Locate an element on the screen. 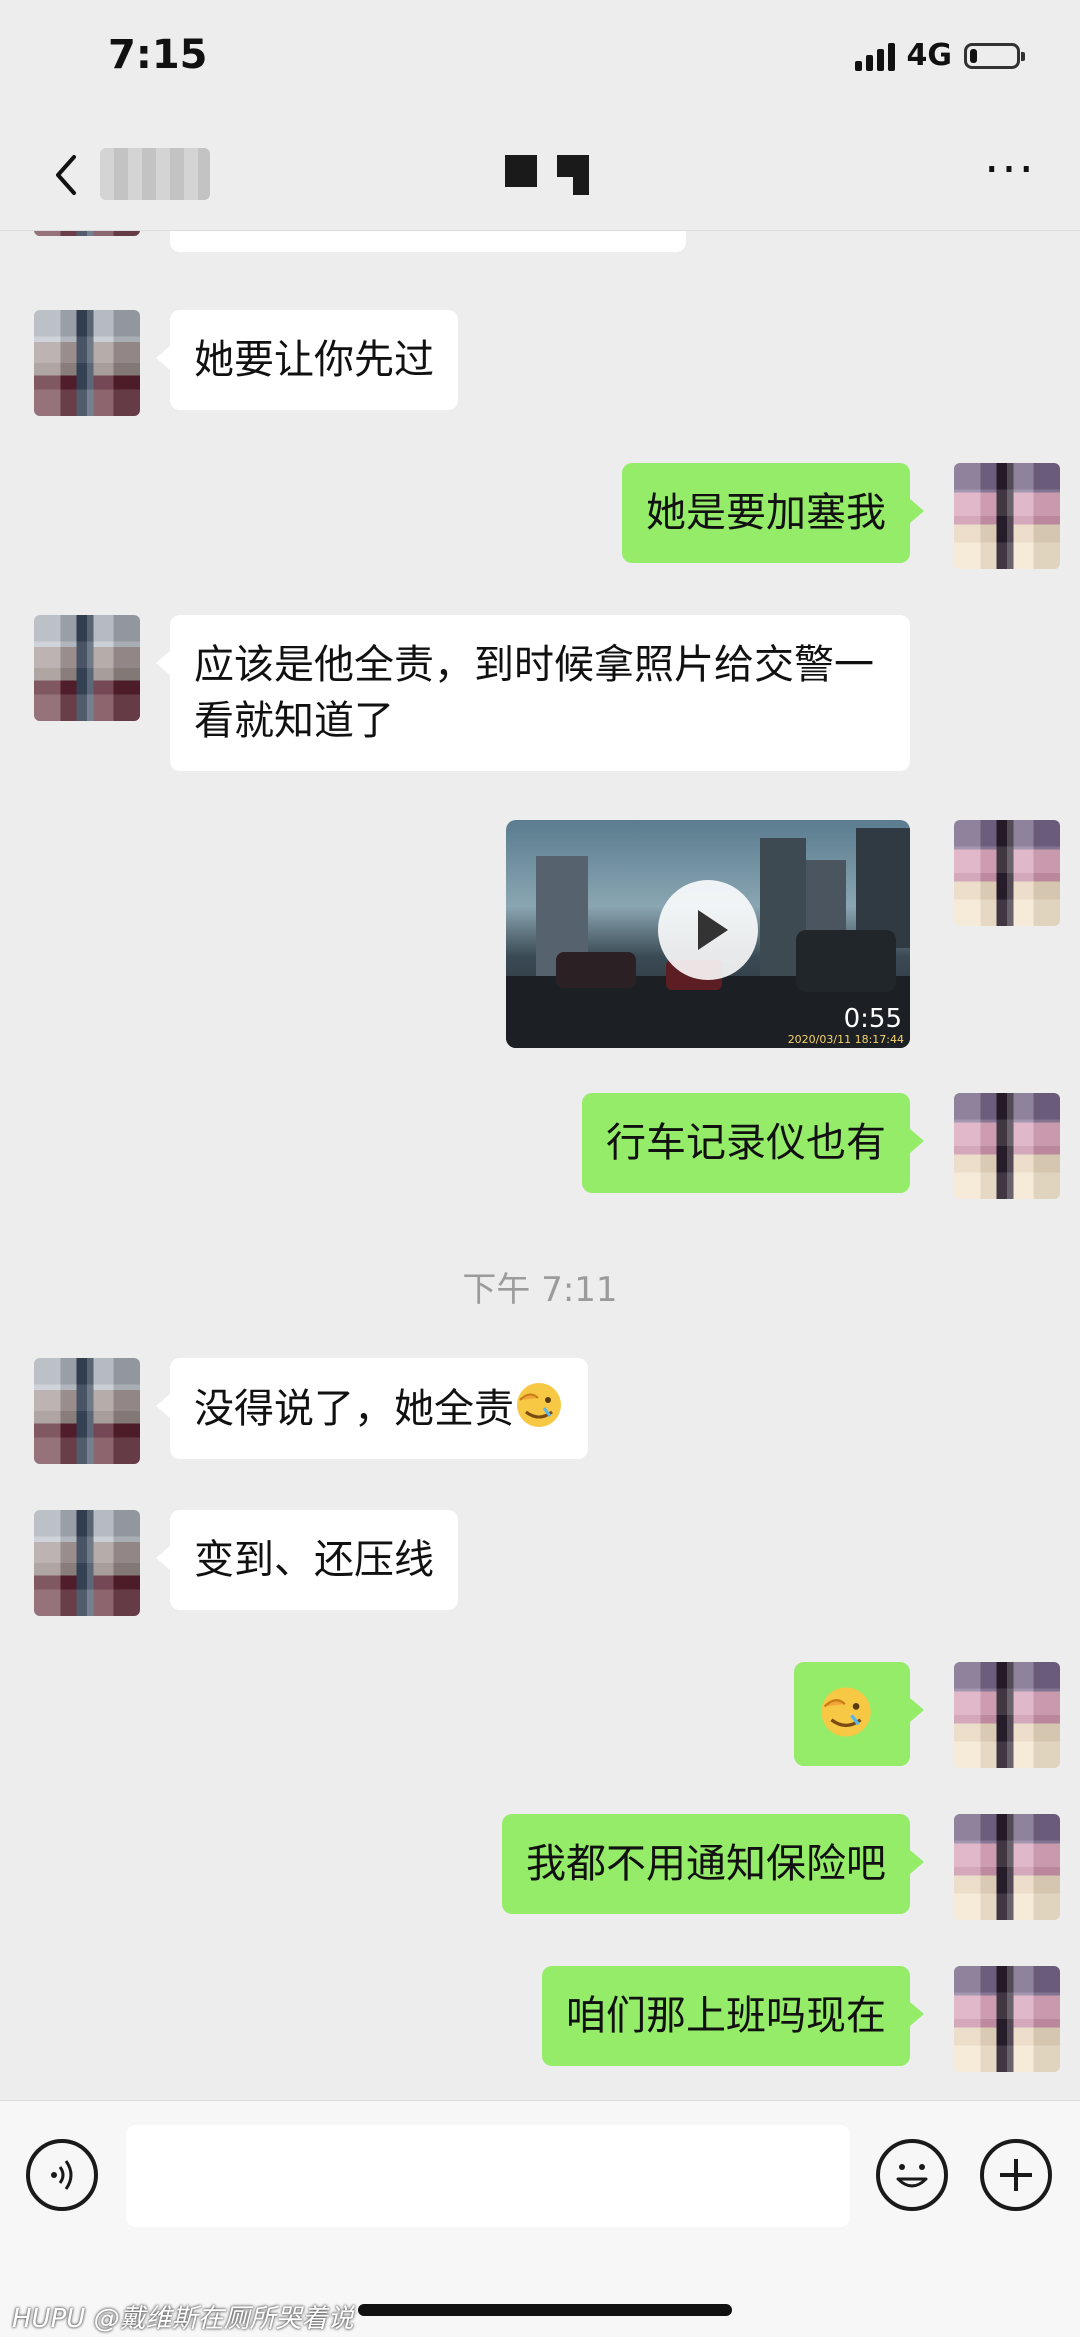  emoji-icon is located at coordinates (912, 2175).